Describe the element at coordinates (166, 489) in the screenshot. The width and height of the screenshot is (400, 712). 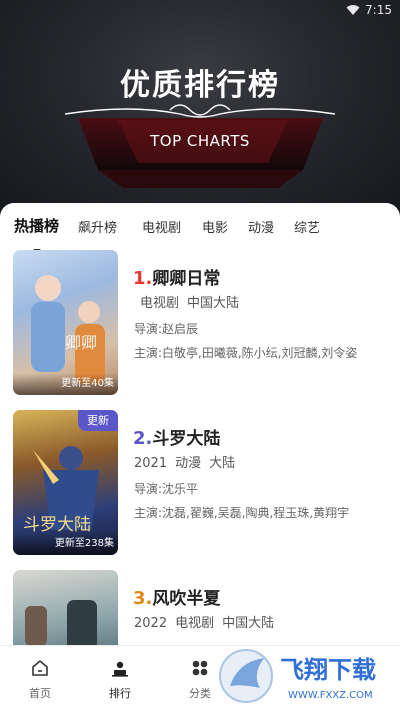
I see `director-line: 导演:沈乐平` at that location.